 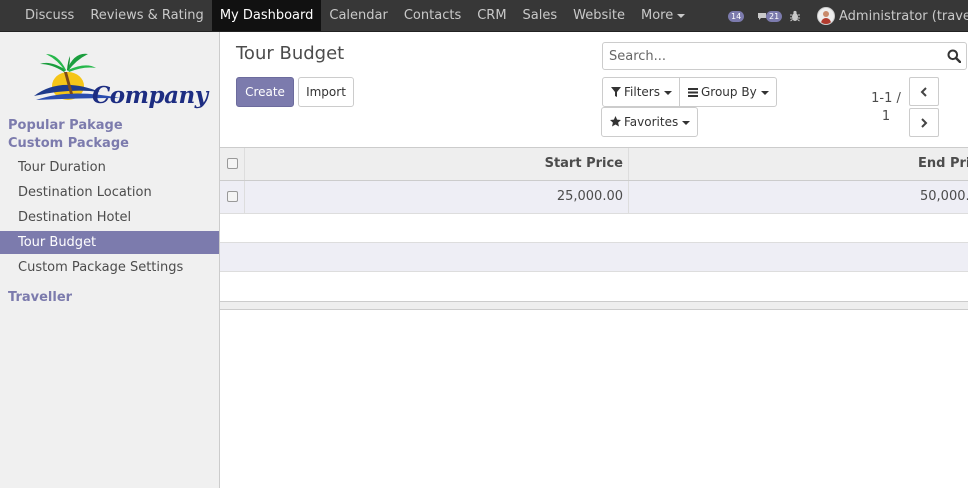 What do you see at coordinates (109, 167) in the screenshot?
I see `sidebar-item-tour-duration: Tour Duration` at bounding box center [109, 167].